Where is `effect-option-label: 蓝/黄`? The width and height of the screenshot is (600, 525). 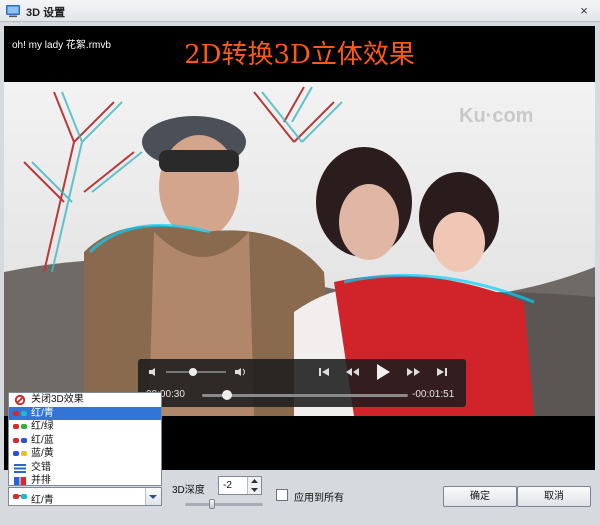
effect-option-label: 蓝/黄 is located at coordinates (42, 453).